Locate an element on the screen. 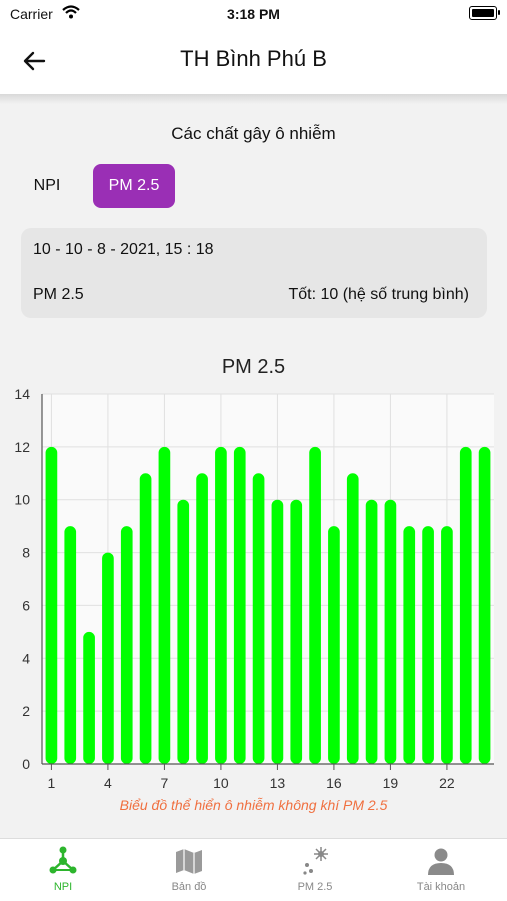  x-tick-label: 22 is located at coordinates (447, 782).